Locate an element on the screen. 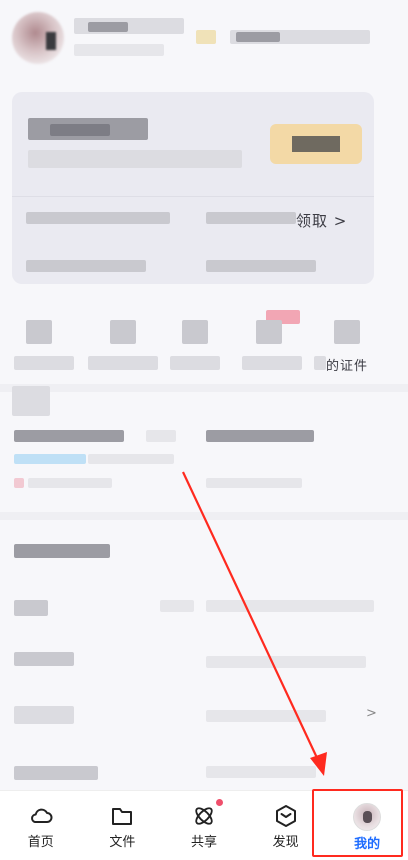 The width and height of the screenshot is (408, 860). list-row3-chevron: > is located at coordinates (372, 713).